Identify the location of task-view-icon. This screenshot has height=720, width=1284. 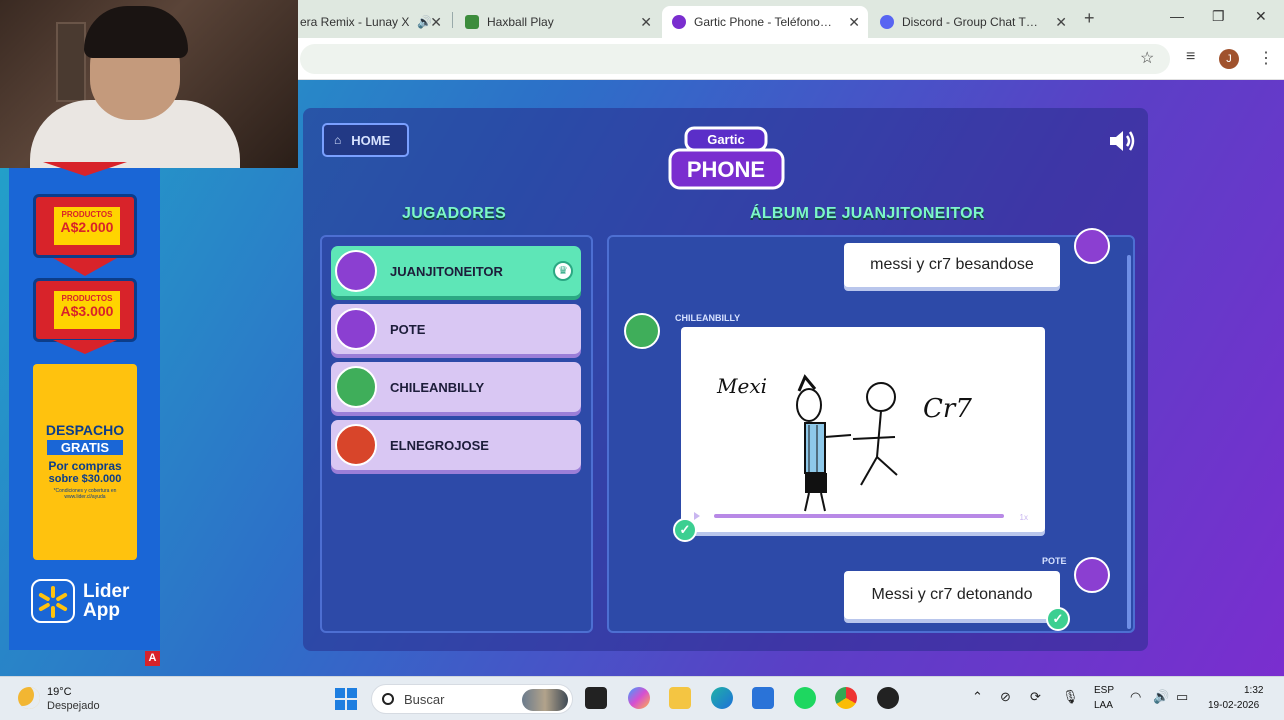
(596, 698).